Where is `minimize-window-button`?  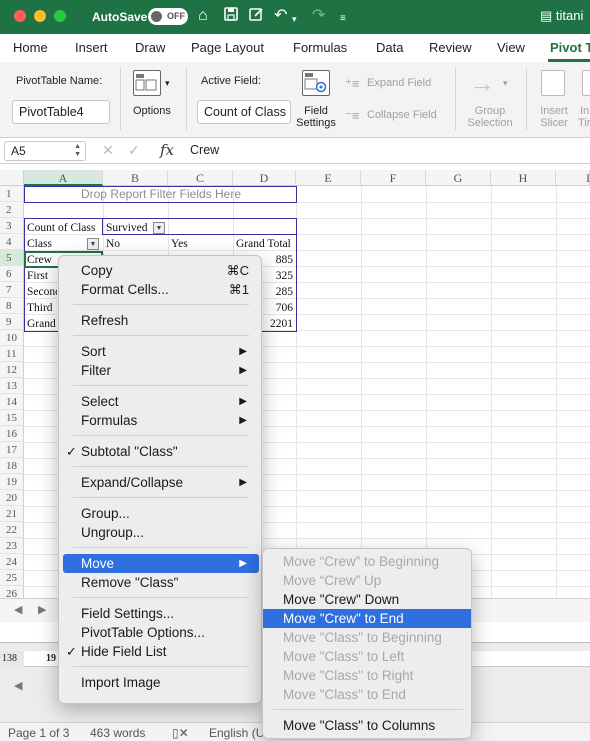
minimize-window-button is located at coordinates (40, 16).